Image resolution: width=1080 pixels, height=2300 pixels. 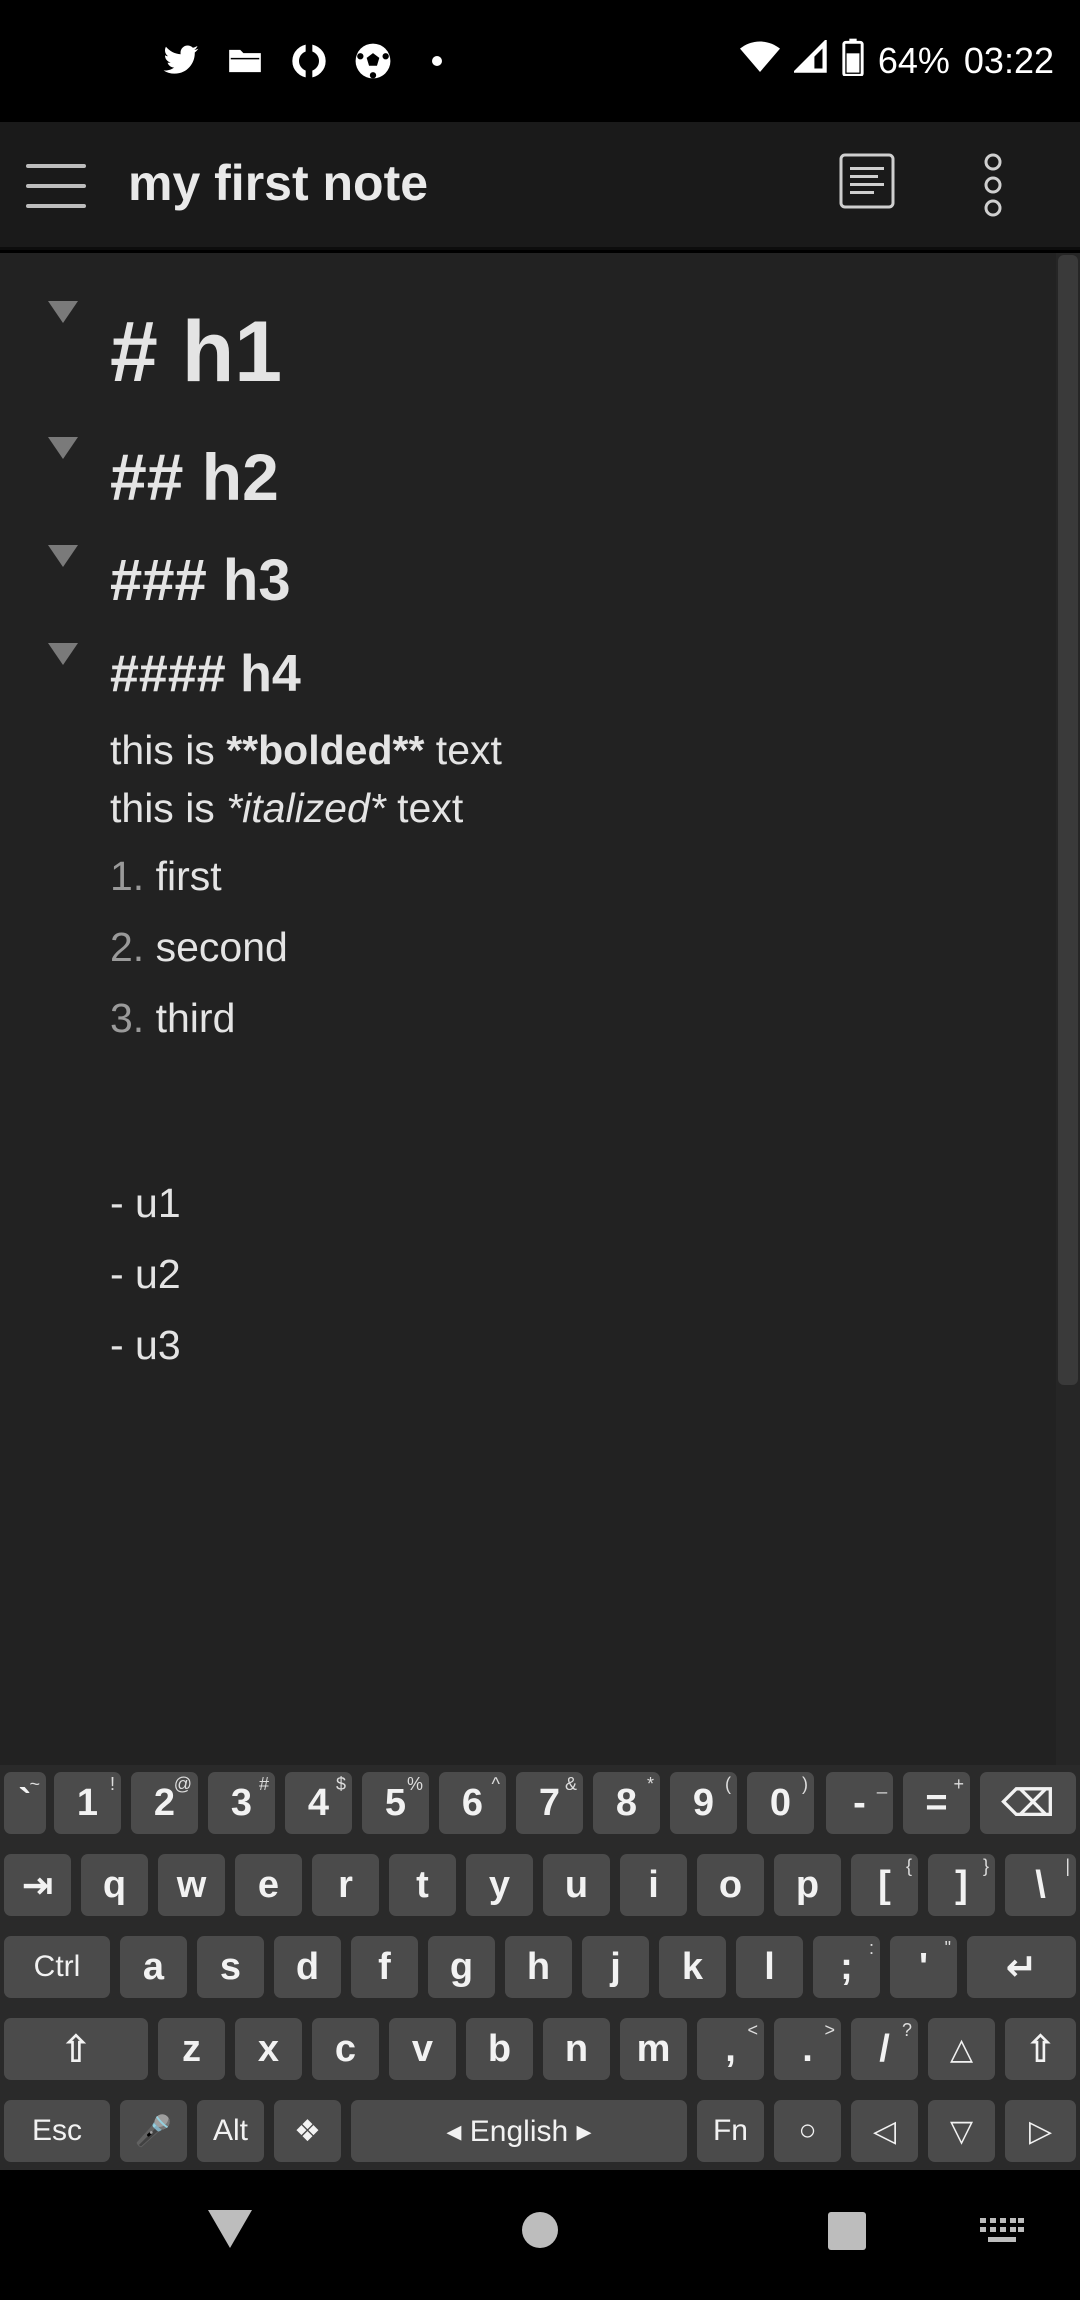 I want to click on heading-1-line: # h1, so click(x=196, y=352).